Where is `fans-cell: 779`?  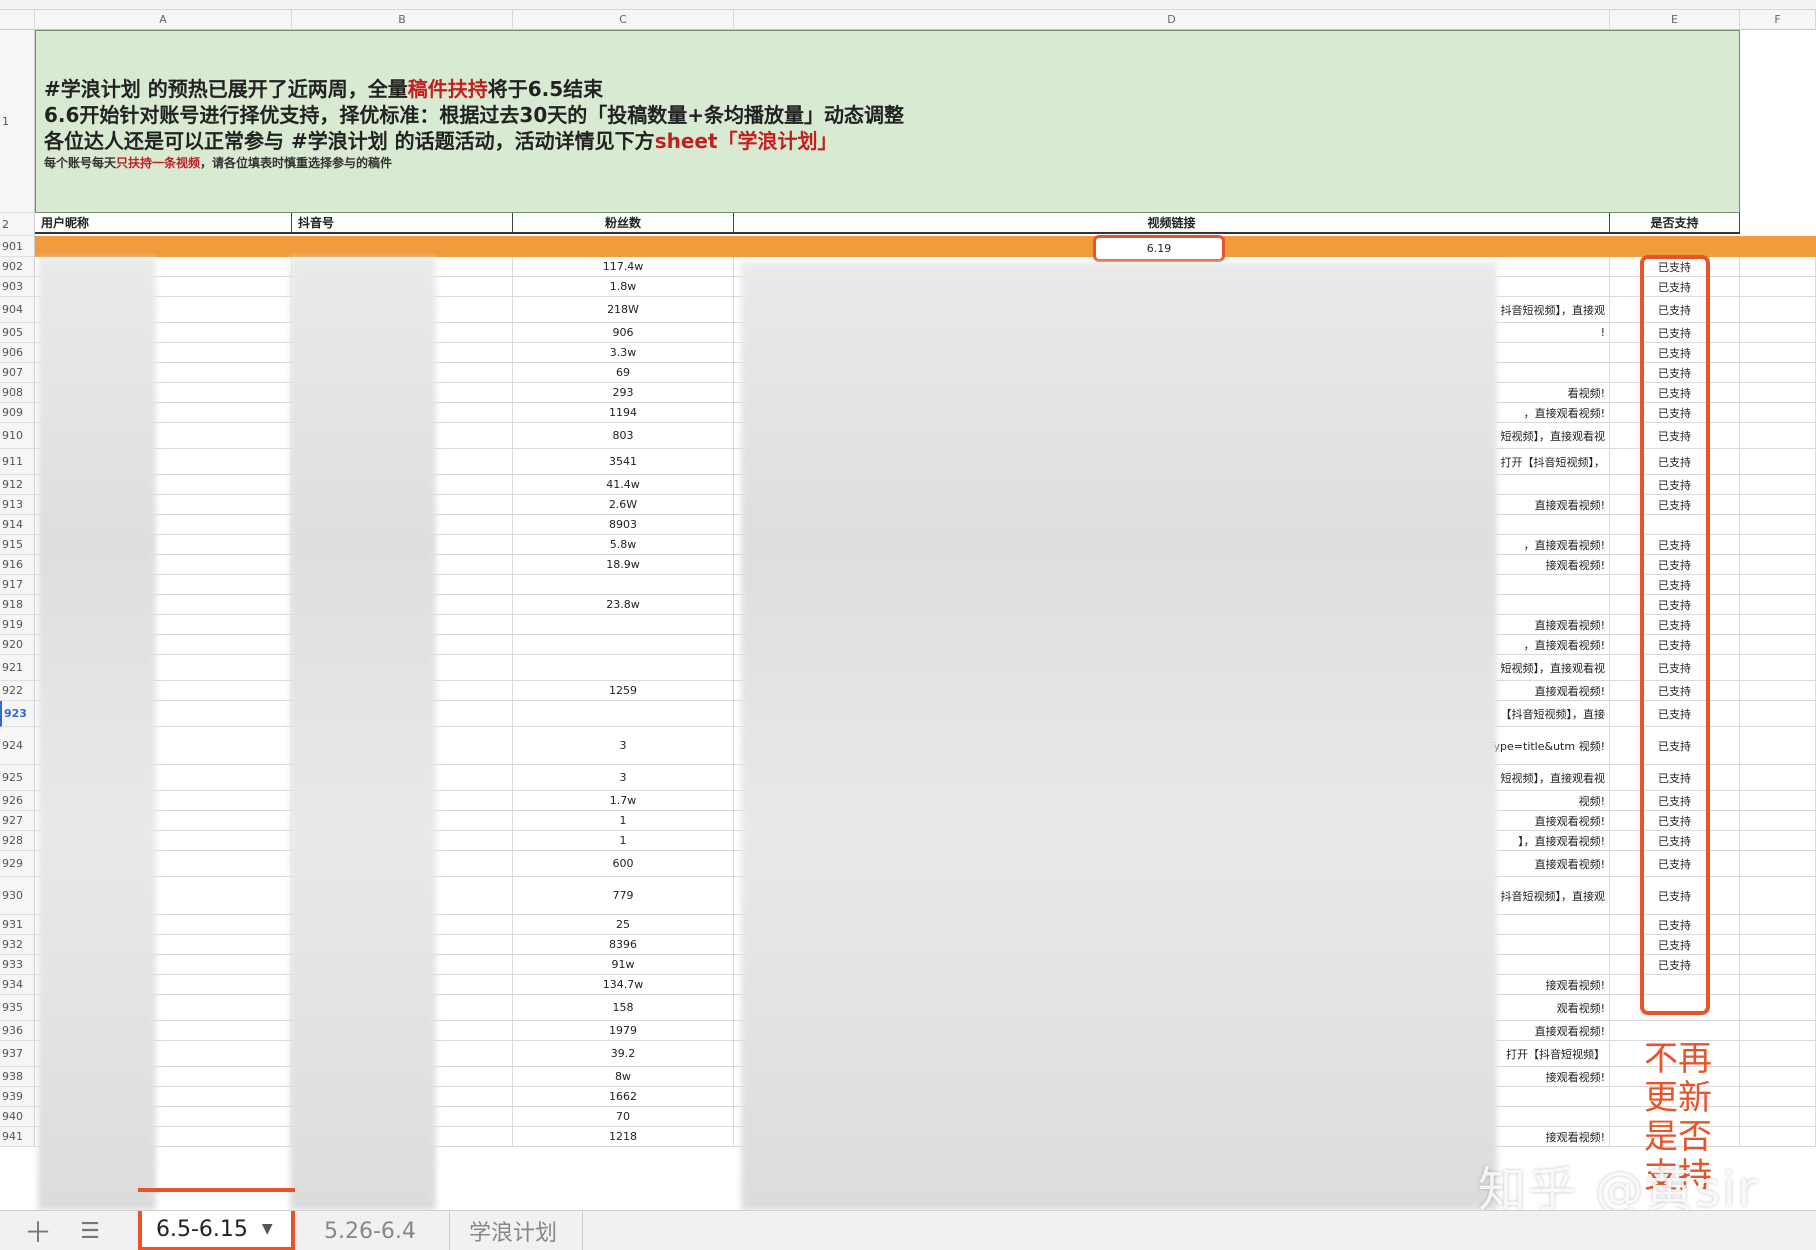 fans-cell: 779 is located at coordinates (623, 896).